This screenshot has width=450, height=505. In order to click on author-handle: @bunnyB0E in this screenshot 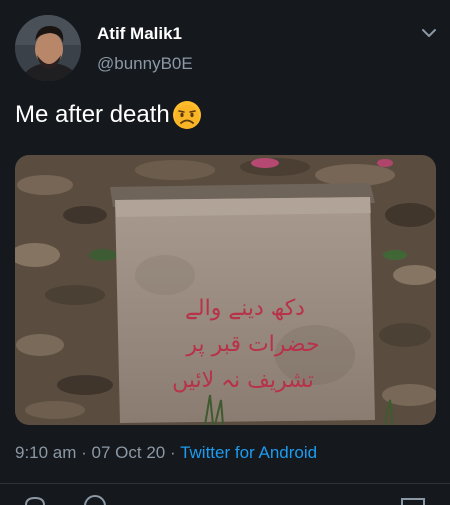, I will do `click(145, 64)`.